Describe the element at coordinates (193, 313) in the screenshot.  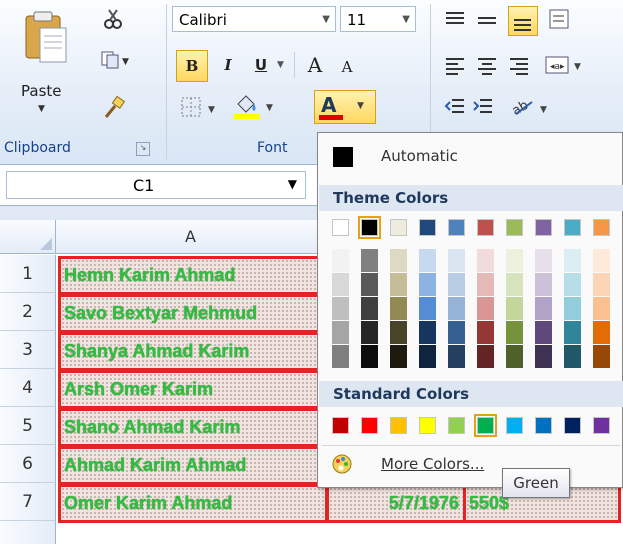
I see `cell-a2: Savo Bextyar Mehmud` at that location.